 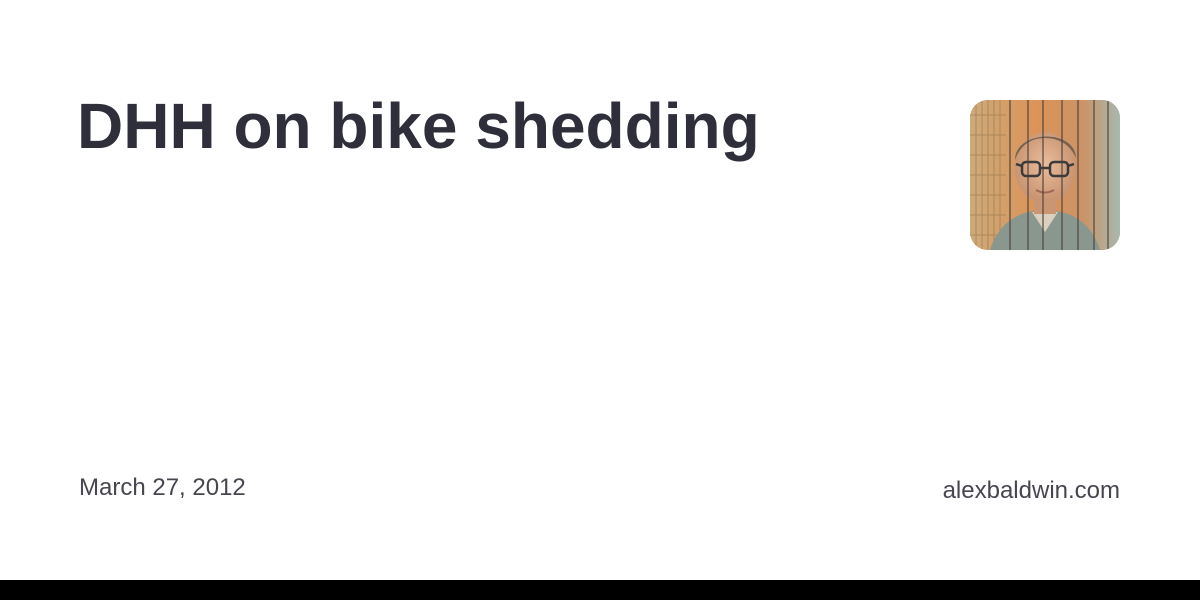 I want to click on post-title: DHH on bike shedding, so click(x=418, y=126).